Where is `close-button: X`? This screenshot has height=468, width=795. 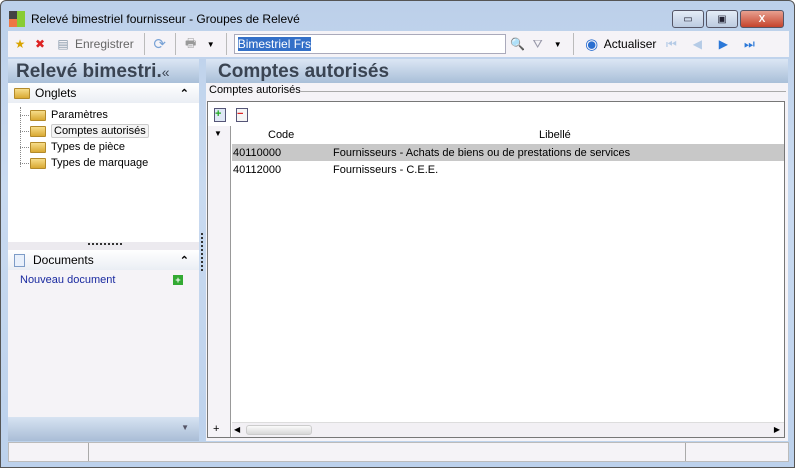
close-button: X is located at coordinates (762, 19).